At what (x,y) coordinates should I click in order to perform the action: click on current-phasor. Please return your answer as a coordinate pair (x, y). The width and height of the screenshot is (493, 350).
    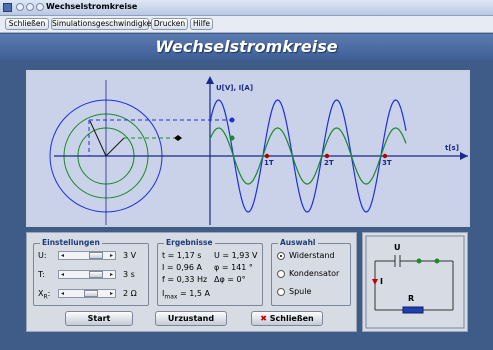
    Looking at the image, I should click on (115, 147).